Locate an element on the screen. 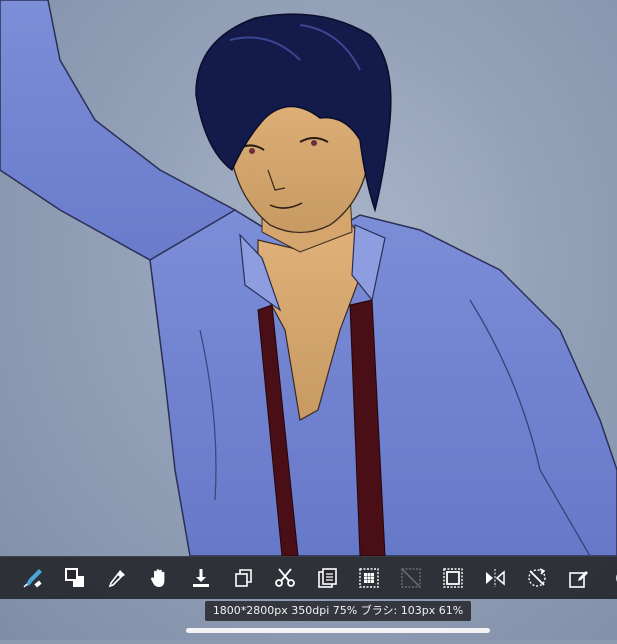 This screenshot has height=644, width=617. brush-eraser-icon is located at coordinates (32, 578).